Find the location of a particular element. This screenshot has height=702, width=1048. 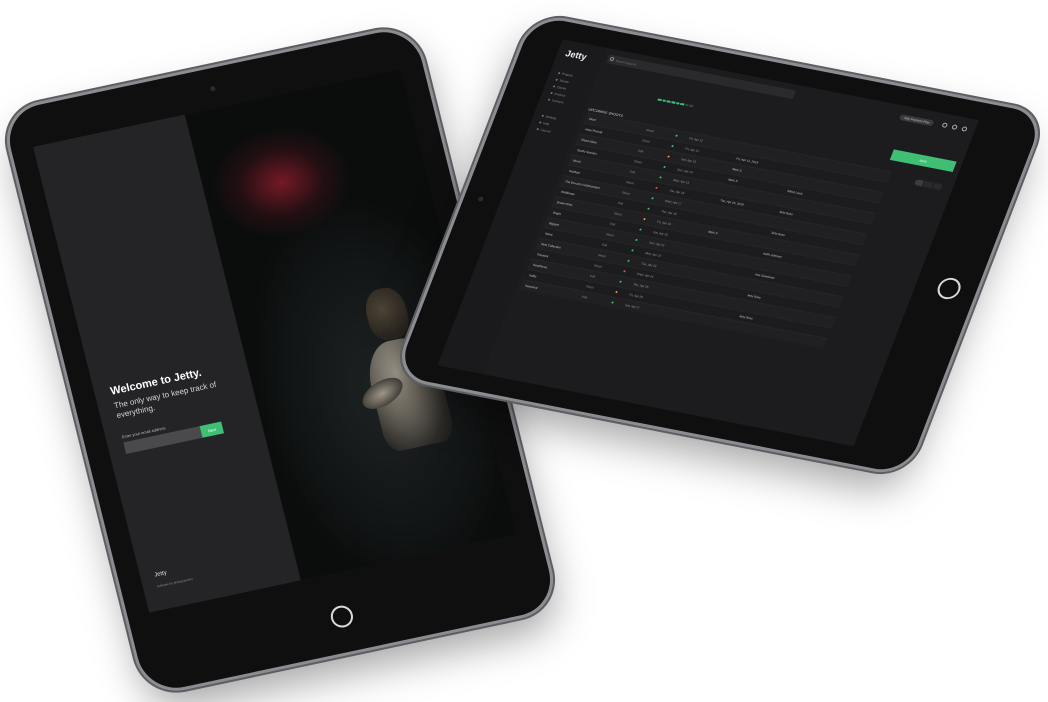

row-type: Edit is located at coordinates (584, 297).